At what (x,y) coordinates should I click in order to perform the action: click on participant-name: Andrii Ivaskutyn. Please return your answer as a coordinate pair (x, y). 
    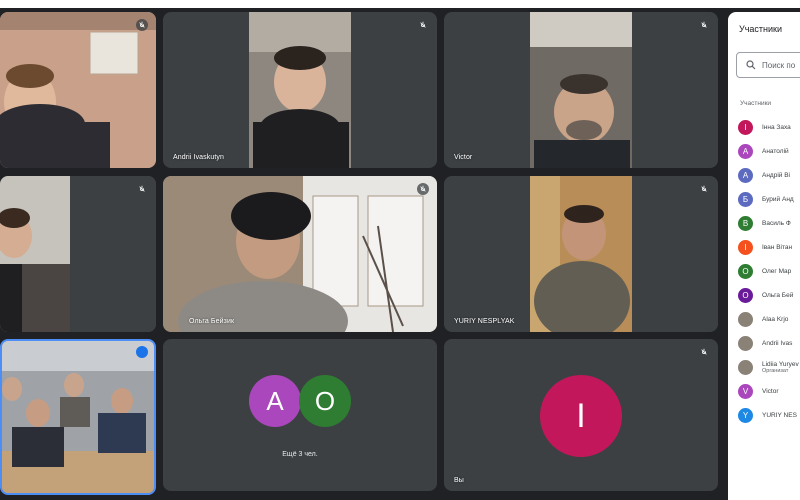
    Looking at the image, I should click on (199, 157).